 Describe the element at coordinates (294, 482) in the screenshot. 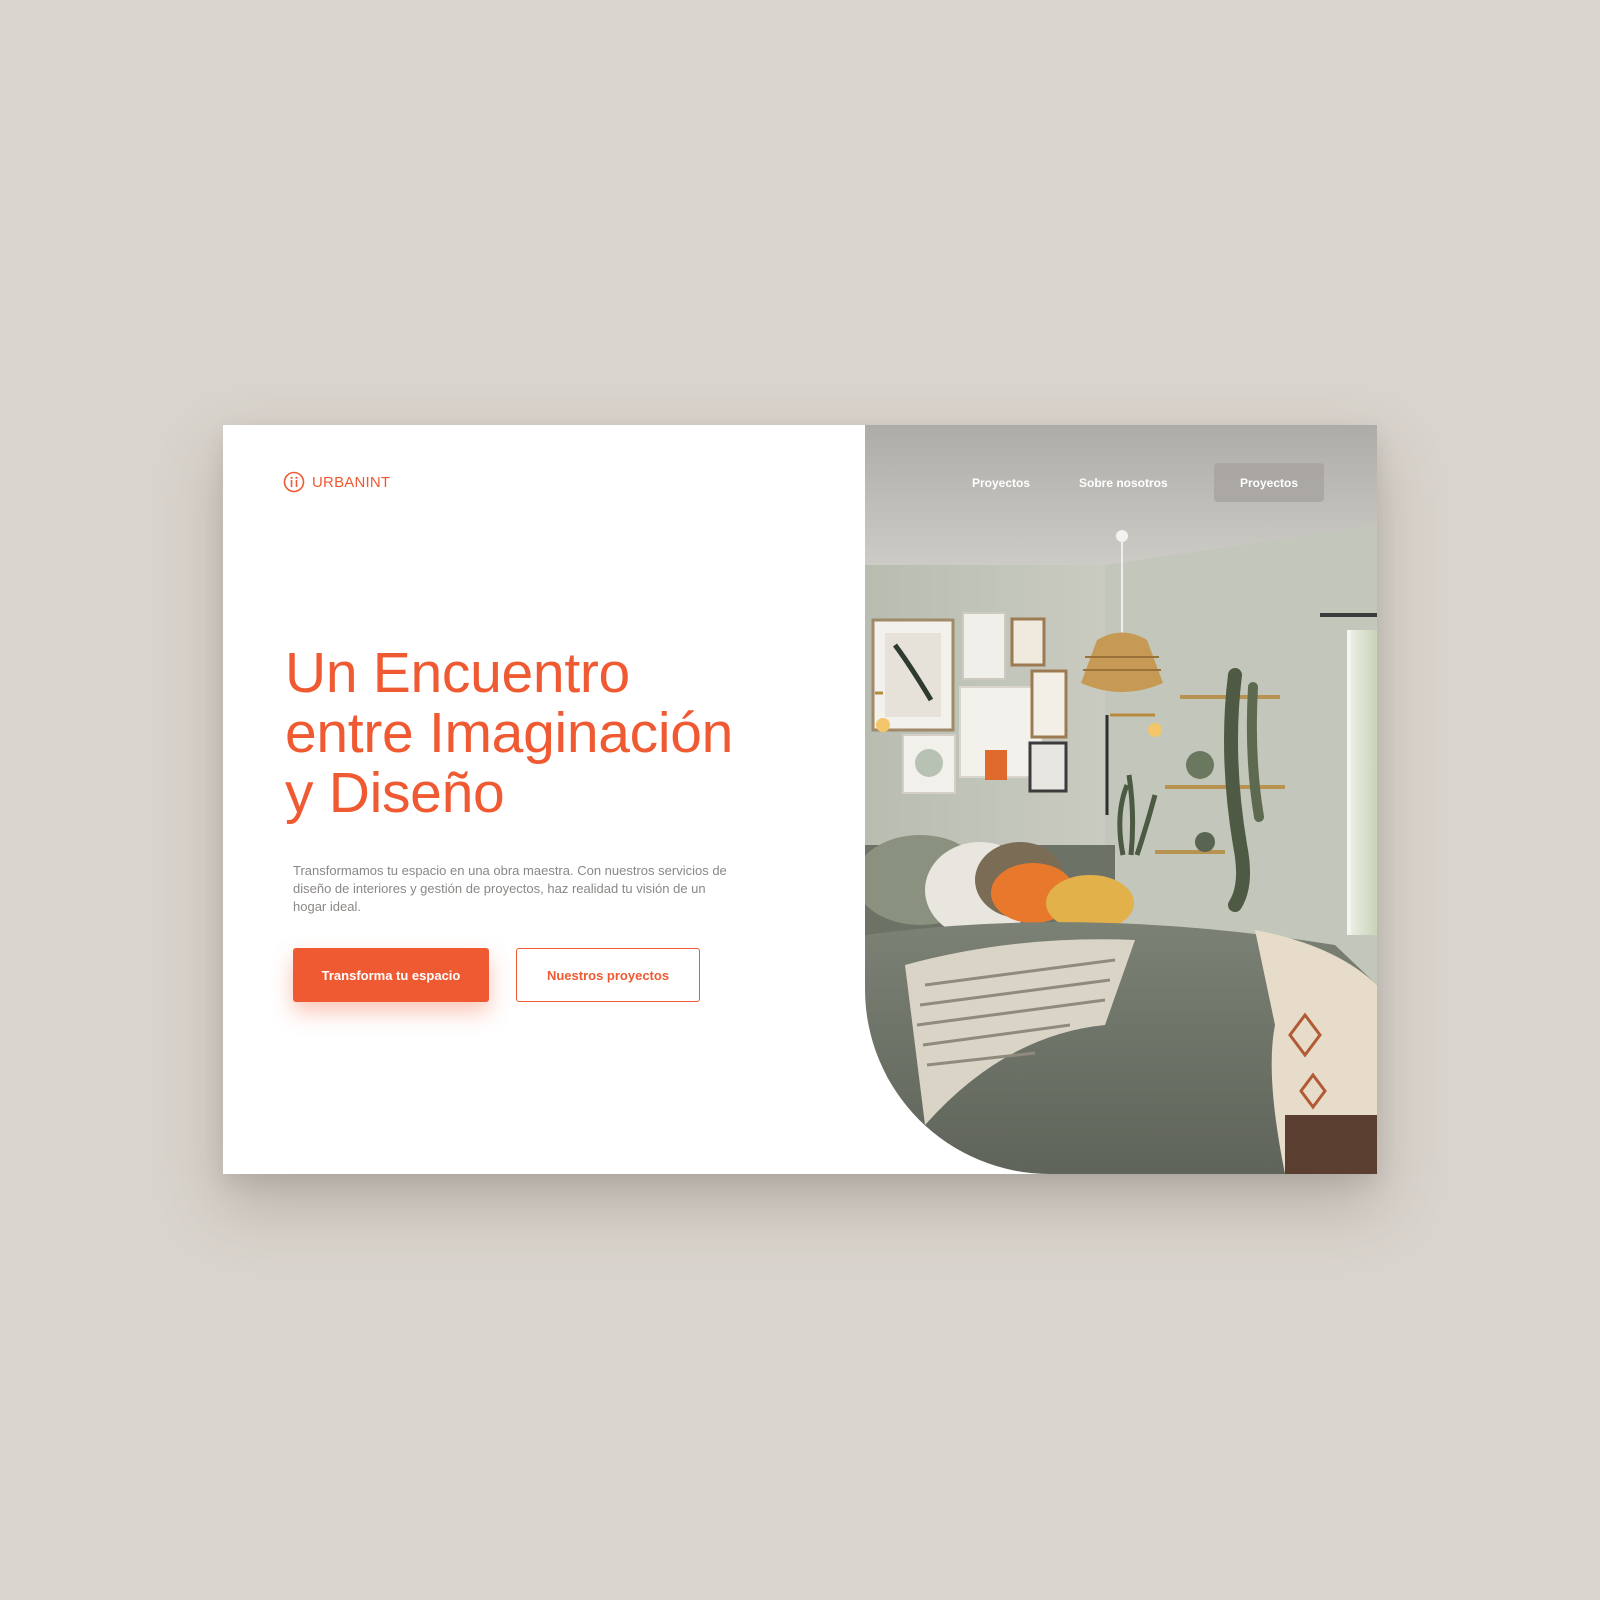

I see `circle-ii-logo-icon` at that location.